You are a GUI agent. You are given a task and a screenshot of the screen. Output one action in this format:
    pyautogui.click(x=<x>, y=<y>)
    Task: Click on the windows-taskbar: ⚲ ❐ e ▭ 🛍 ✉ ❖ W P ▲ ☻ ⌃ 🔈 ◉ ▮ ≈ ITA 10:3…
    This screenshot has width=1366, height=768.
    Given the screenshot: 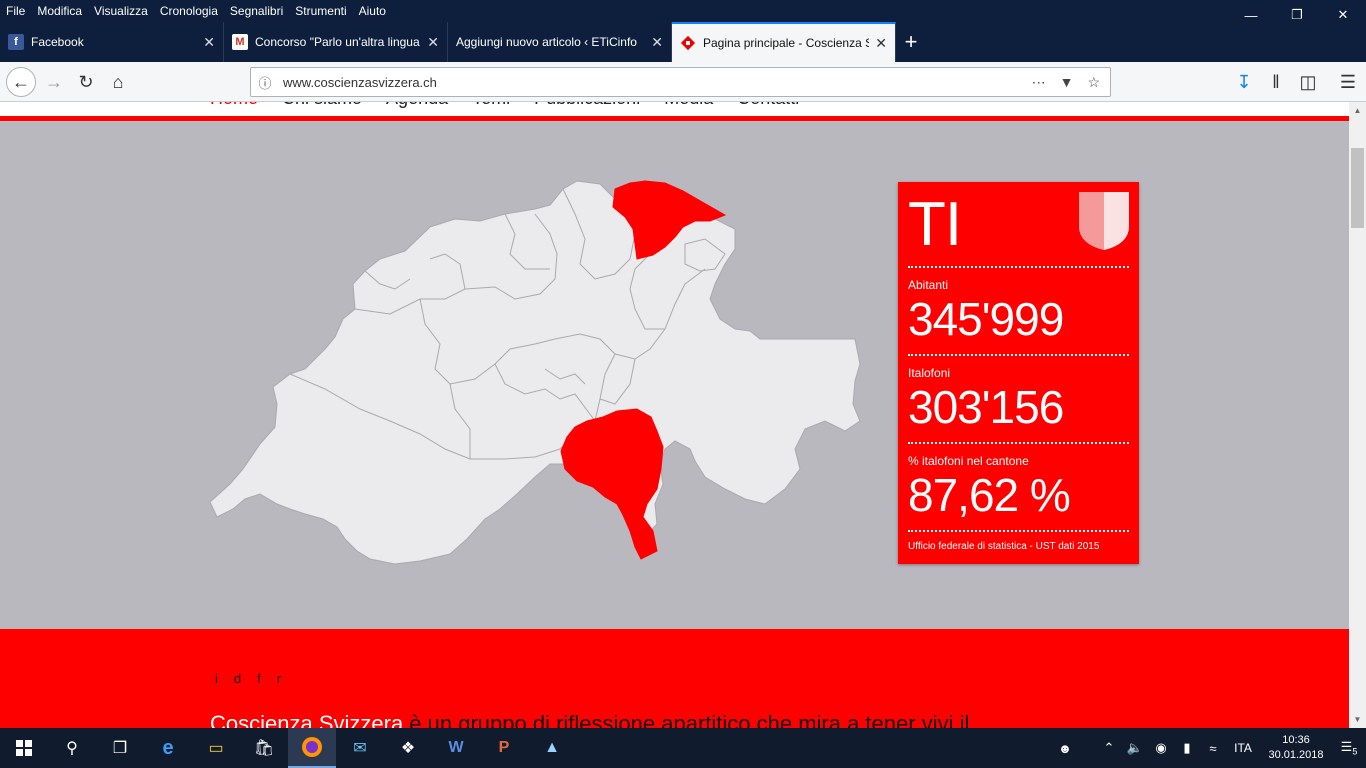 What is the action you would take?
    pyautogui.click(x=683, y=748)
    